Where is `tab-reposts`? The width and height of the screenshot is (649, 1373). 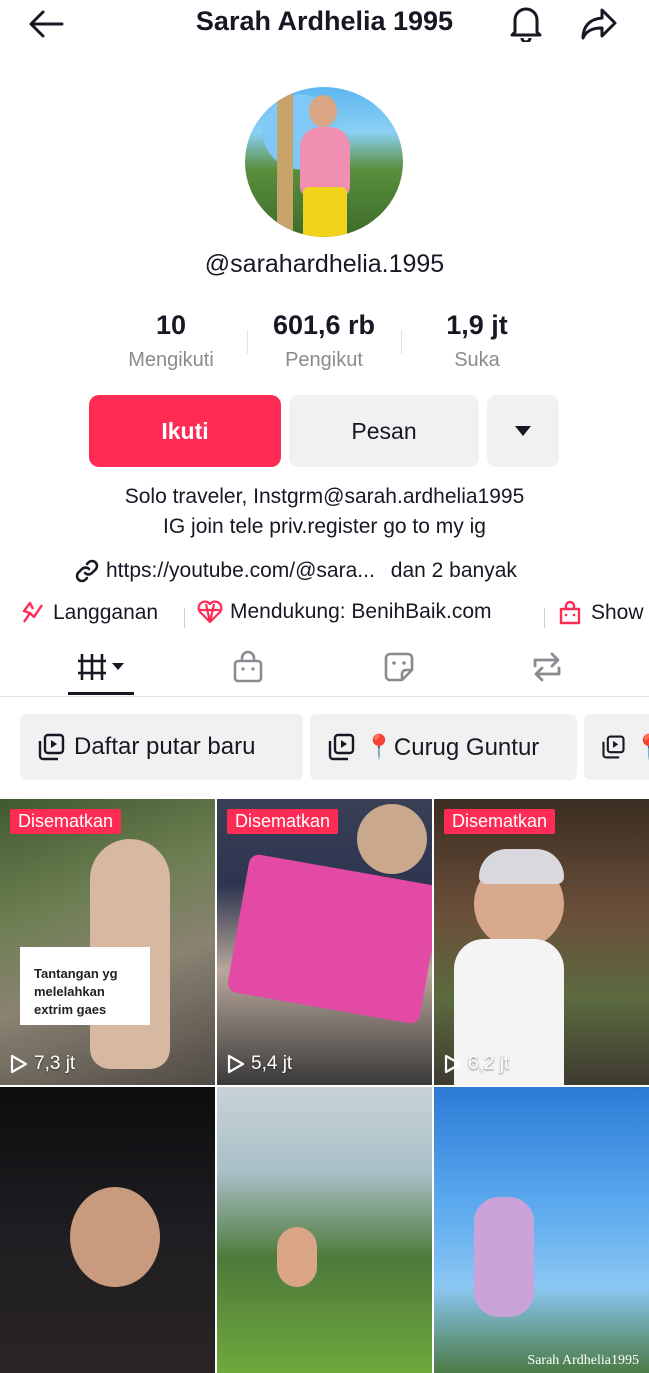
tab-reposts is located at coordinates (547, 667).